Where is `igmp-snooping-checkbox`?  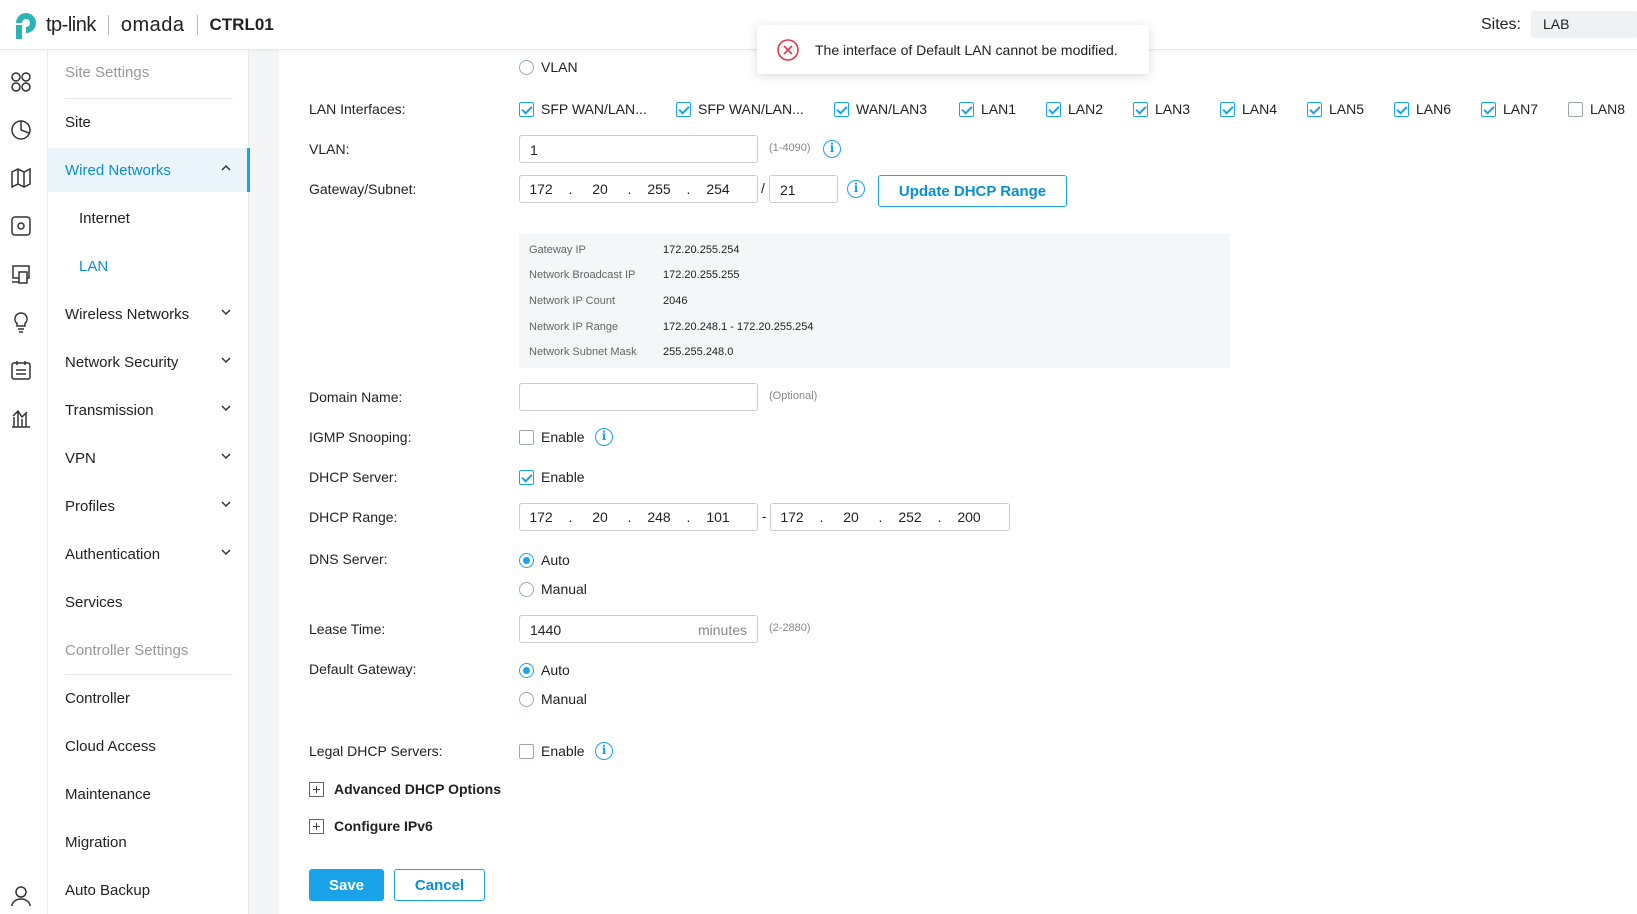 igmp-snooping-checkbox is located at coordinates (526, 437).